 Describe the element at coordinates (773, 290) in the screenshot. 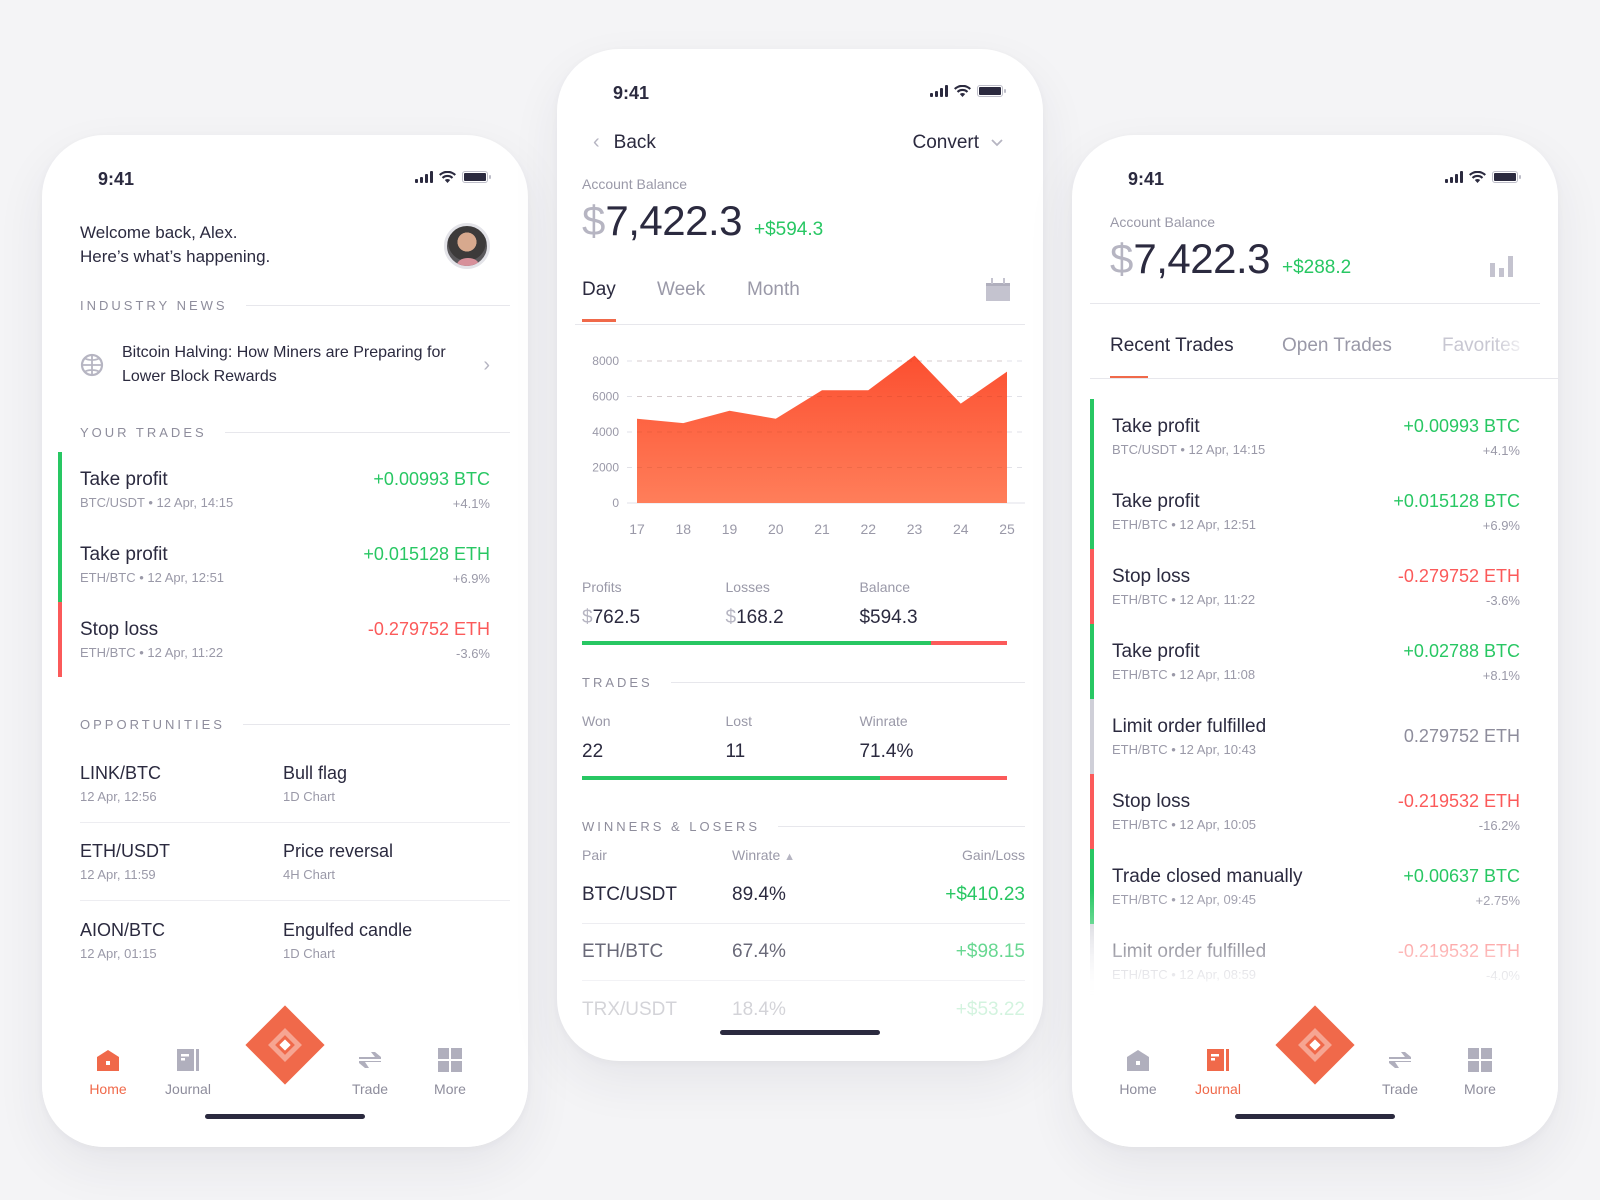

I see `tab-month: Month` at that location.